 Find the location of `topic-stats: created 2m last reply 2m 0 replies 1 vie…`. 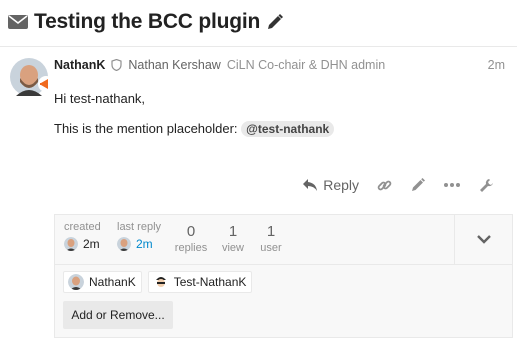

topic-stats: created 2m last reply 2m 0 replies 1 vie… is located at coordinates (283, 240).